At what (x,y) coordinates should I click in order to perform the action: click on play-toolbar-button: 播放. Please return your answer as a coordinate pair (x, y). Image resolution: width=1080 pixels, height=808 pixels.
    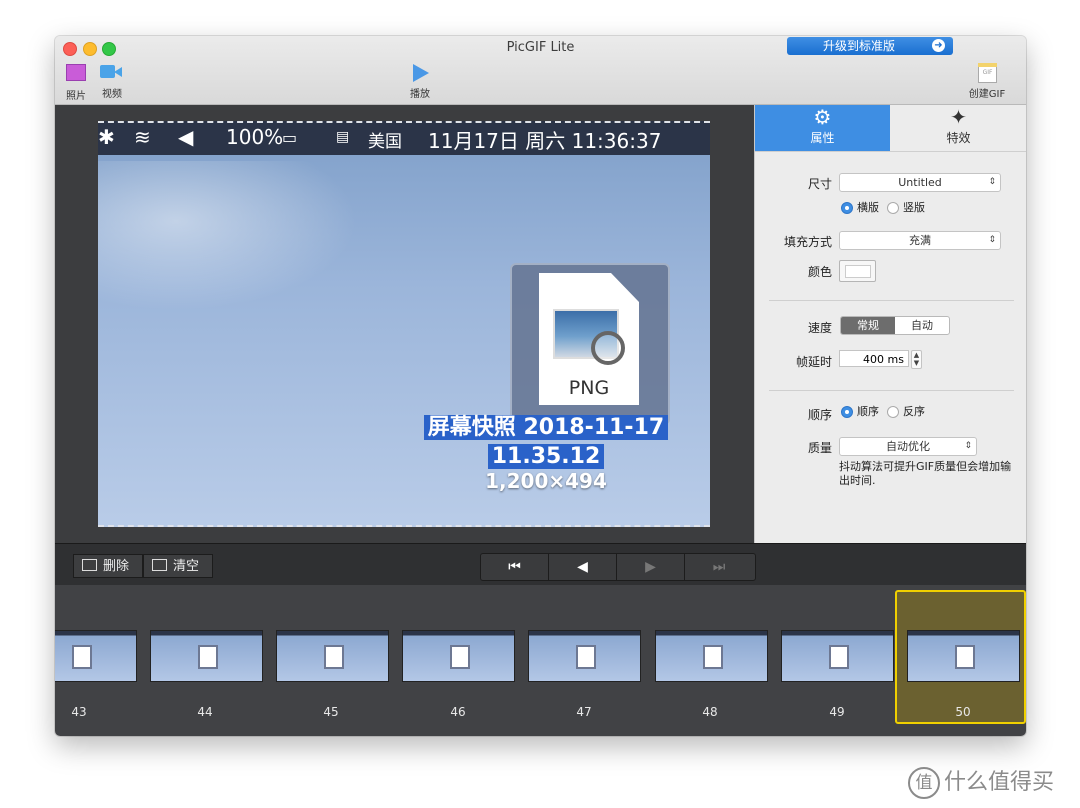
    Looking at the image, I should click on (420, 81).